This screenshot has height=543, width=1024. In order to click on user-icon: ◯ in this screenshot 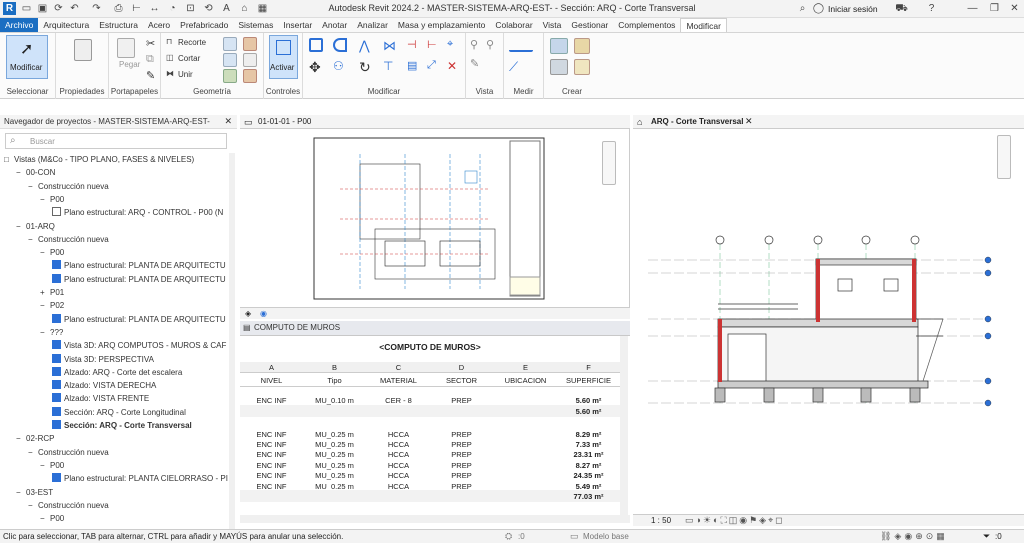, I will do `click(818, 8)`.